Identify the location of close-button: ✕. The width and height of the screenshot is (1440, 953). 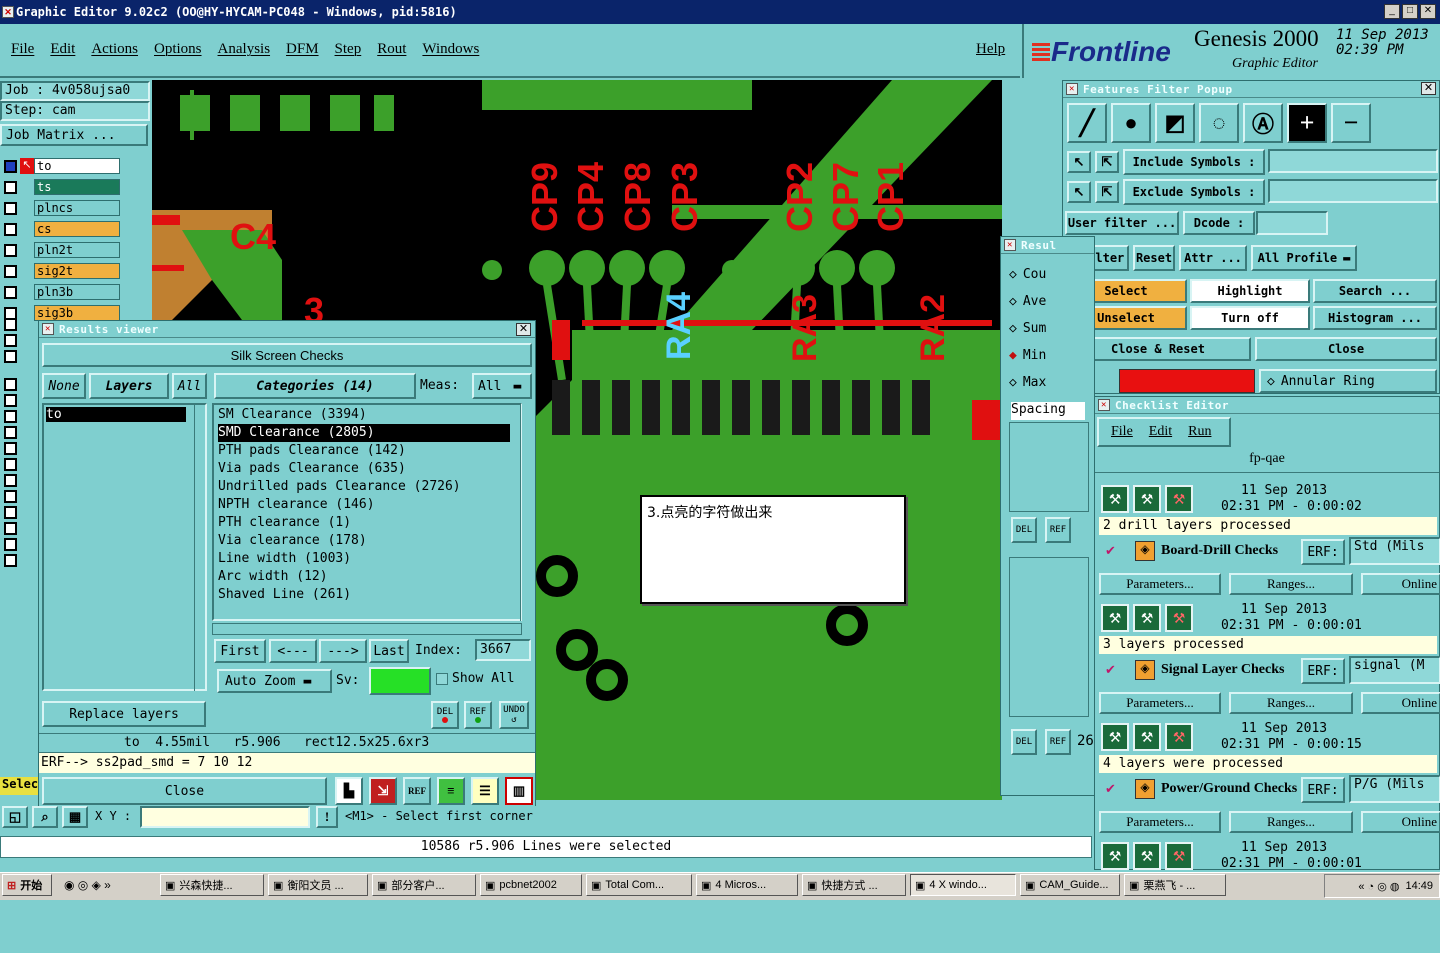
(1428, 11).